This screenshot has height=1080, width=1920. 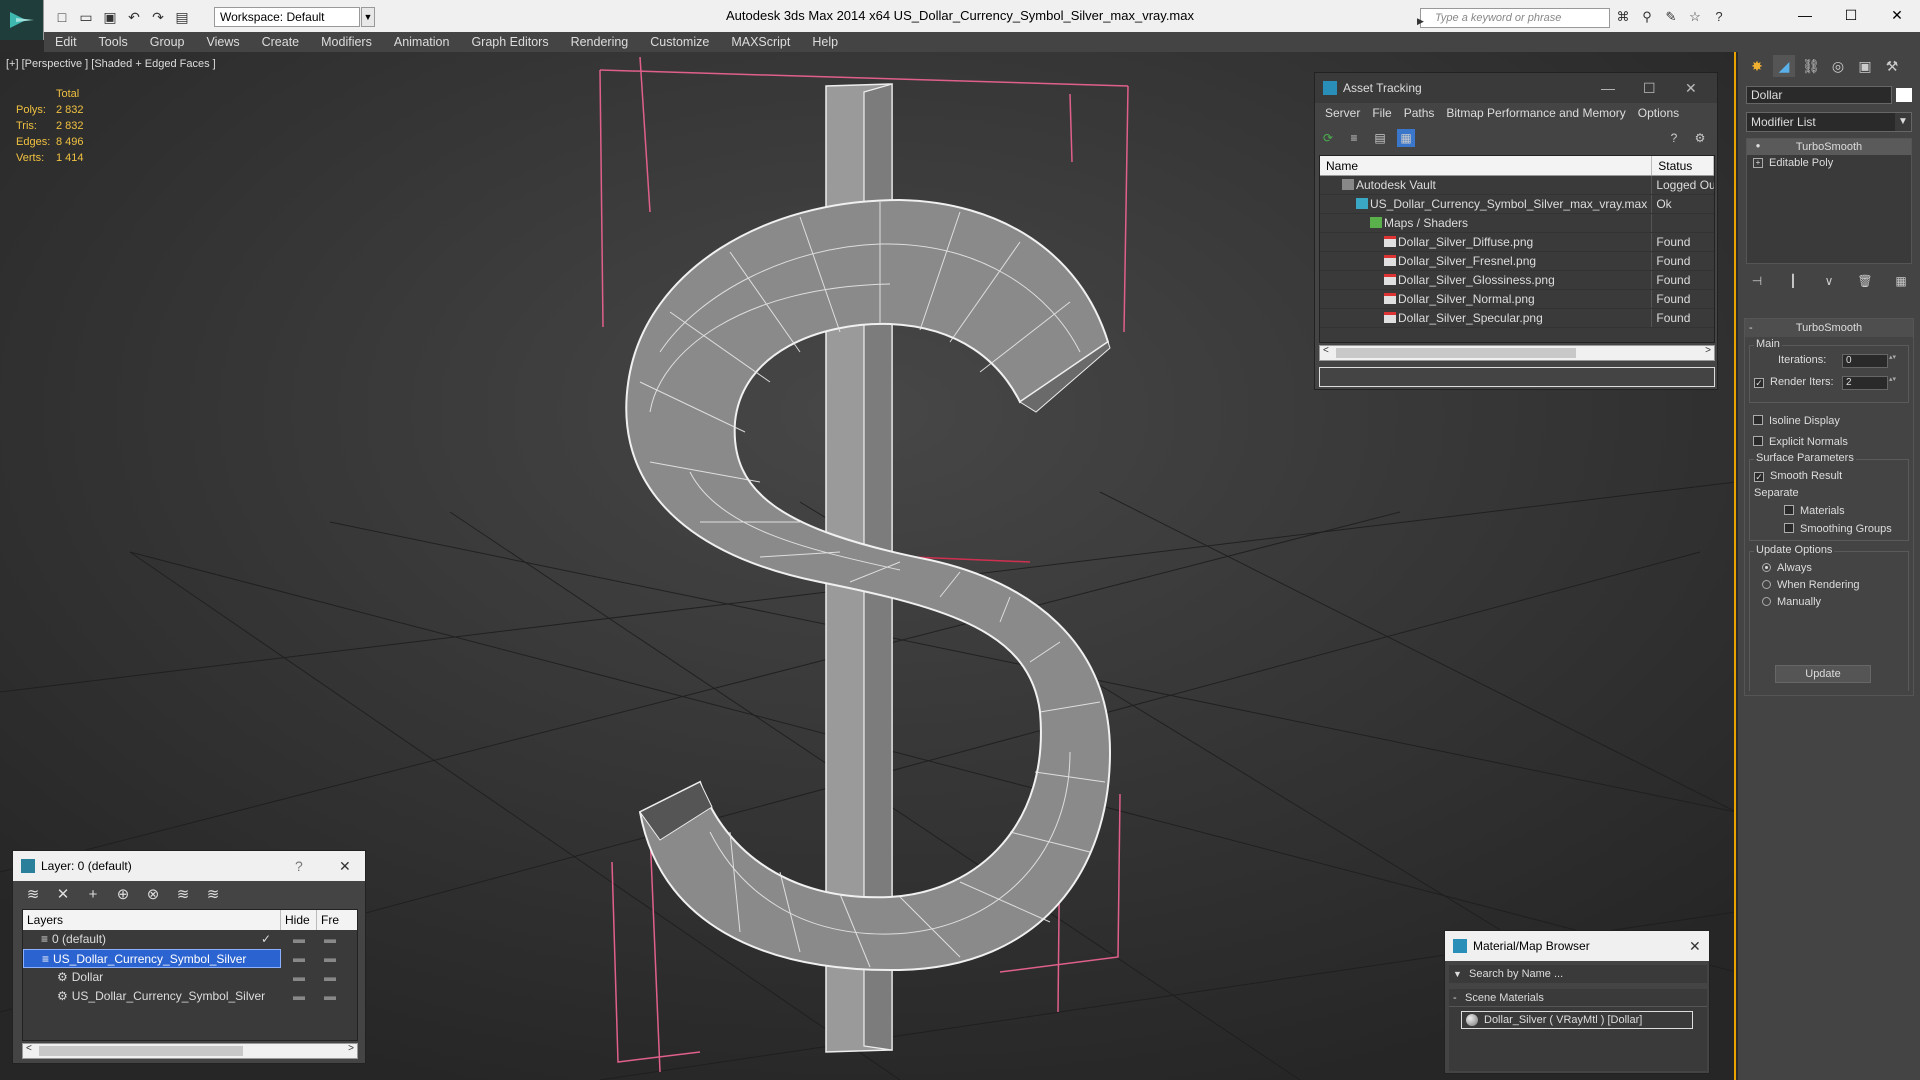 What do you see at coordinates (123, 895) in the screenshot?
I see `select-layer-icon: ⊕` at bounding box center [123, 895].